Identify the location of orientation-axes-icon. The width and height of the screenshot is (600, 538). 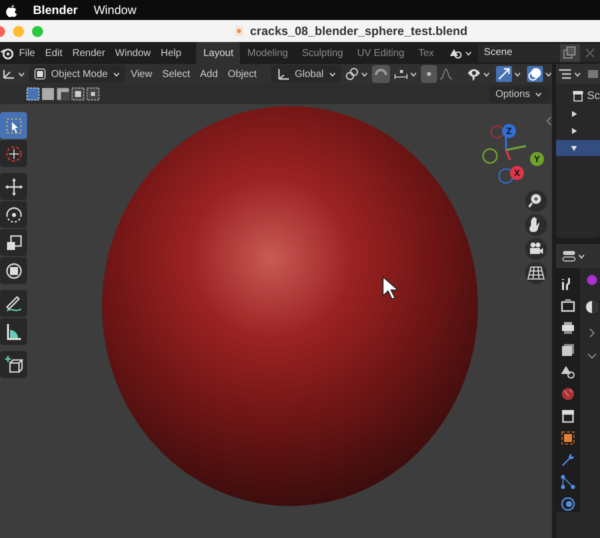
(283, 74).